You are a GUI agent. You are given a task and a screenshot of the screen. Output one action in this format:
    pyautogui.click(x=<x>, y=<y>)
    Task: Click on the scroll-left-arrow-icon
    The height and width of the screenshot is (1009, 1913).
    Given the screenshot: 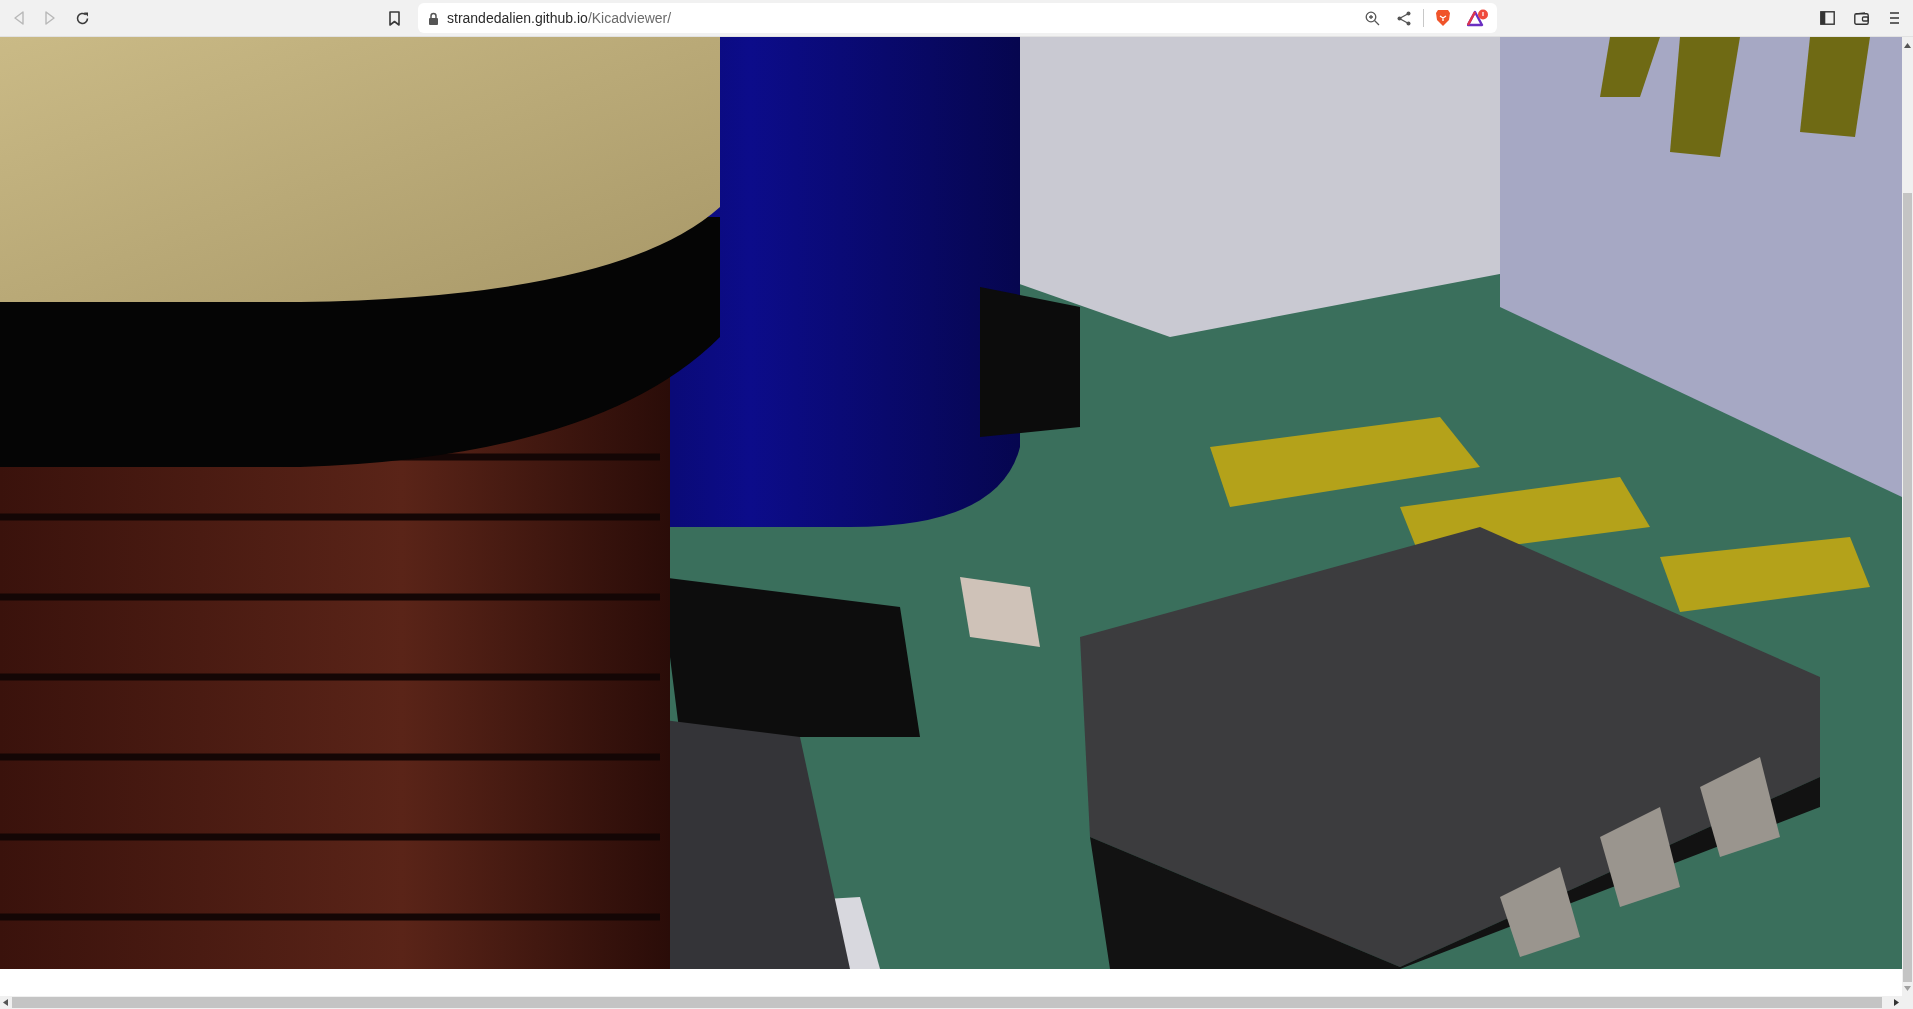 What is the action you would take?
    pyautogui.click(x=5, y=1002)
    